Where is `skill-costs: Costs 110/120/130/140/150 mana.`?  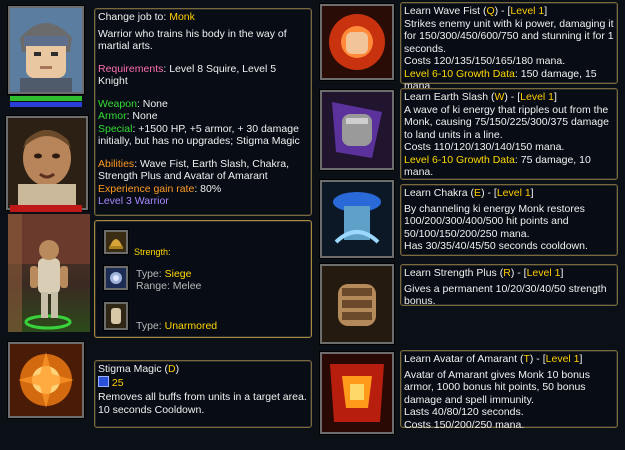 skill-costs: Costs 110/120/130/140/150 mana. is located at coordinates (484, 147).